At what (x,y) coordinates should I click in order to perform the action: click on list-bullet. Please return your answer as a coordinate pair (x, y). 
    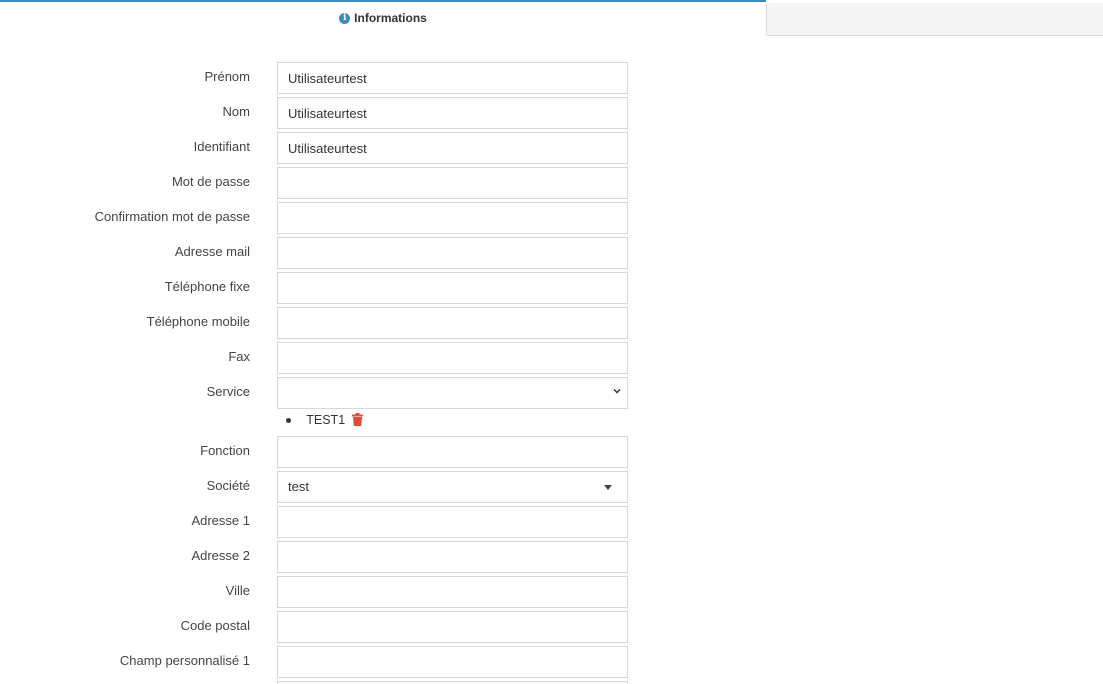
    Looking at the image, I should click on (288, 421).